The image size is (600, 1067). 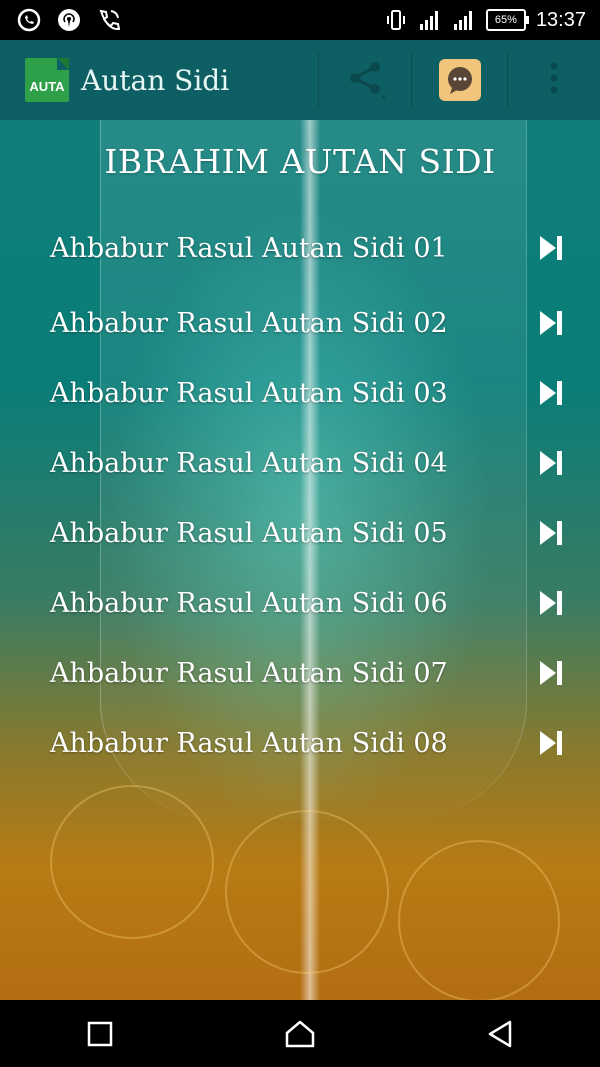 I want to click on share-icon, so click(x=366, y=80).